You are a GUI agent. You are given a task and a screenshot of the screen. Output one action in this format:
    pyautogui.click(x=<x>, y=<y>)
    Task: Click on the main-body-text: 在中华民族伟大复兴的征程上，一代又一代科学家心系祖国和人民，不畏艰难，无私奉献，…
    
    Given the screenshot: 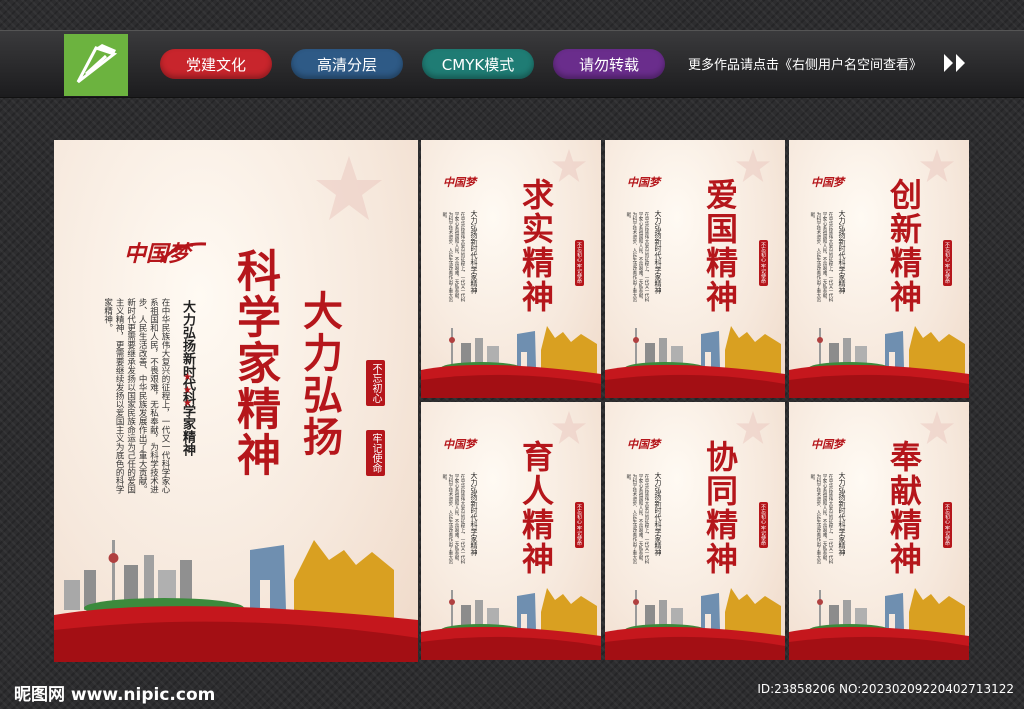 What is the action you would take?
    pyautogui.click(x=136, y=396)
    